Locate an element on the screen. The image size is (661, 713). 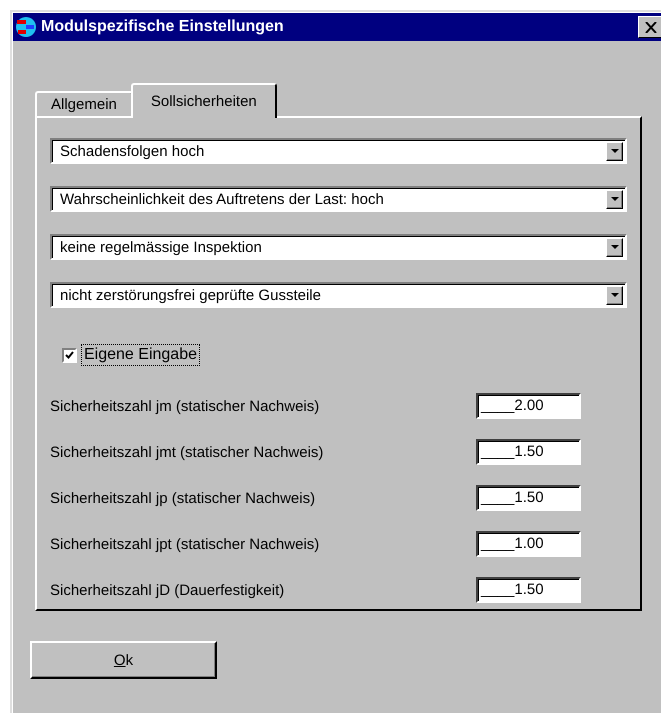
close-button is located at coordinates (649, 27).